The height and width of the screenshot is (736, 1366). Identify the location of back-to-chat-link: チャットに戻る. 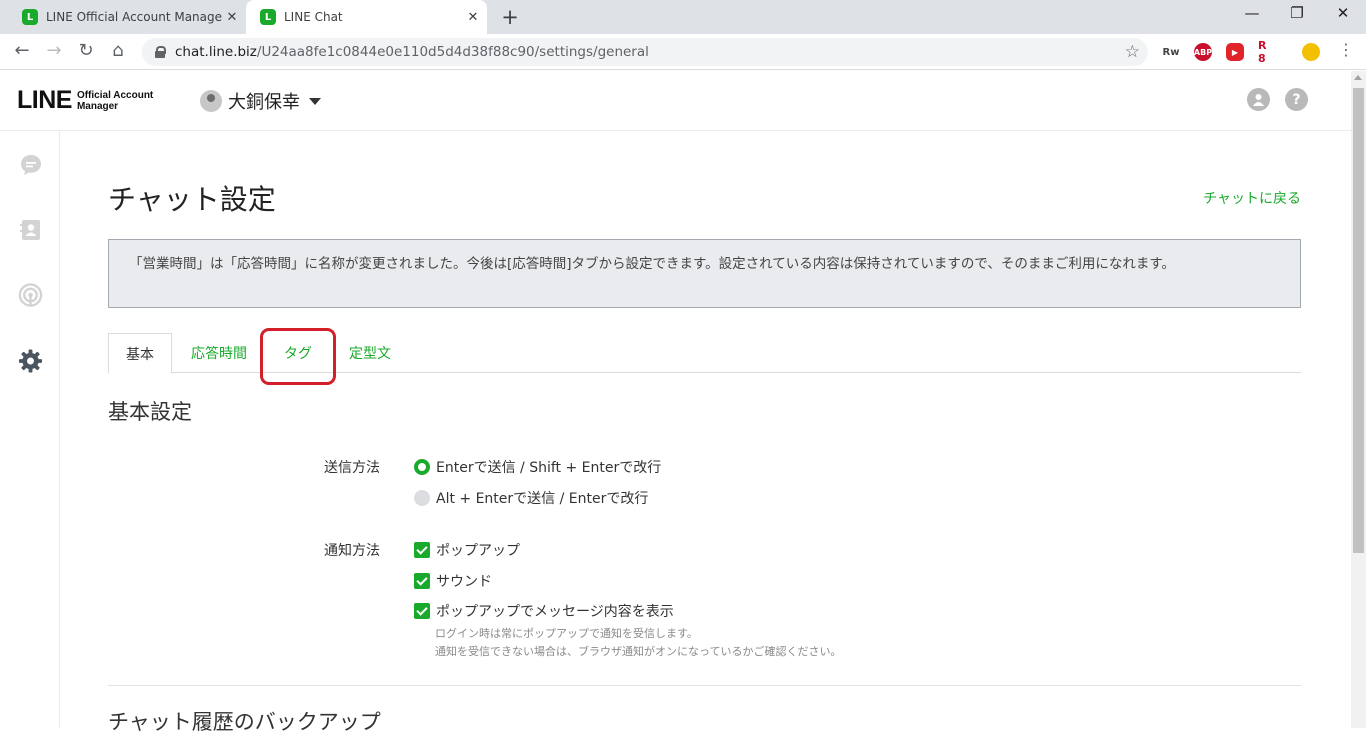
(1252, 198).